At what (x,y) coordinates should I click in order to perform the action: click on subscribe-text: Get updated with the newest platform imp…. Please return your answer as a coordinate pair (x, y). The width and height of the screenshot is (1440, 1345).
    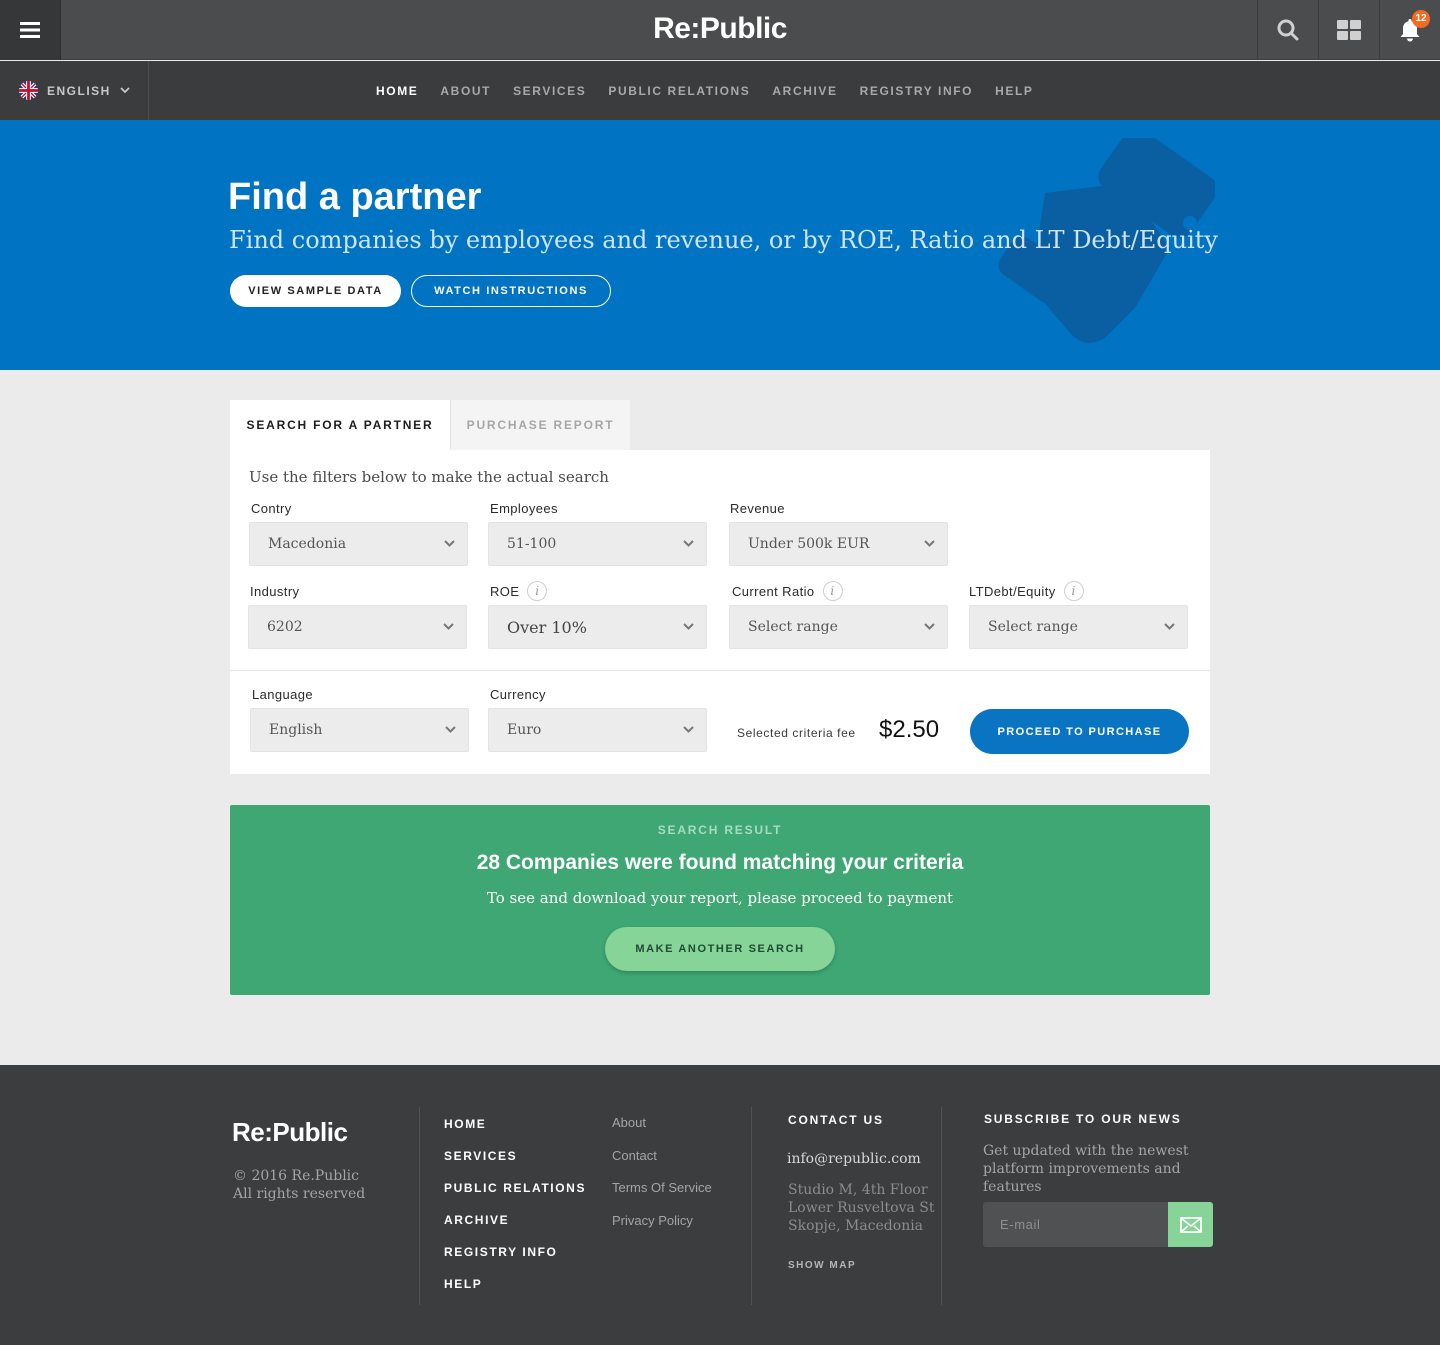
    Looking at the image, I should click on (1086, 1169).